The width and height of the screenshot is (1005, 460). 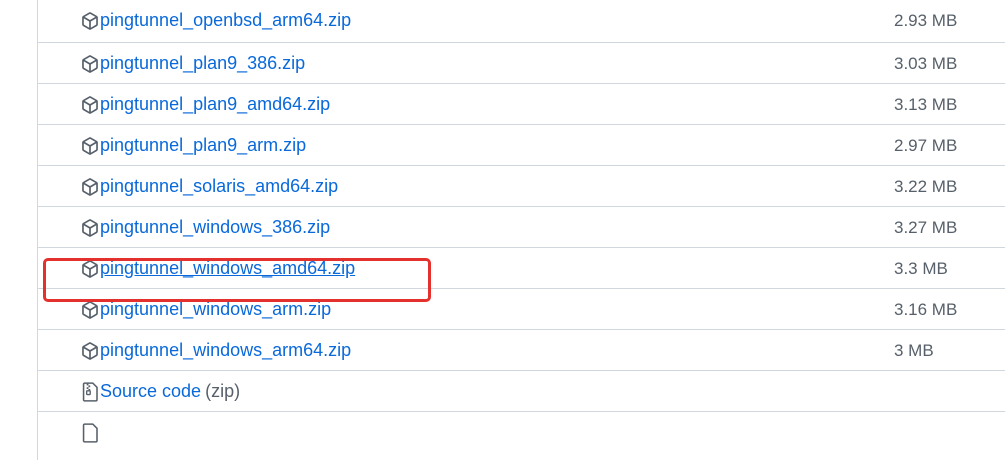 What do you see at coordinates (225, 20) in the screenshot?
I see `asset-link: pingtunnel_openbsd_arm64.zip` at bounding box center [225, 20].